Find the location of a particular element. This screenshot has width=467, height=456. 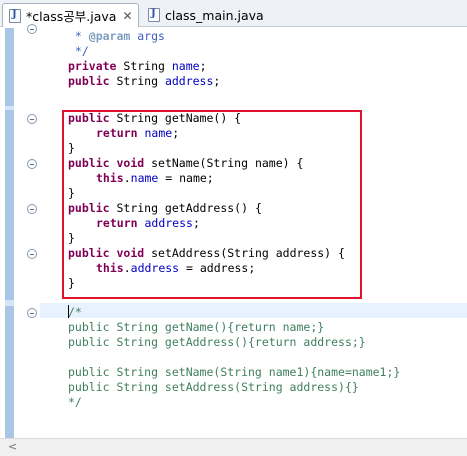

tab-class-main-java: J class_main.java is located at coordinates (203, 15).